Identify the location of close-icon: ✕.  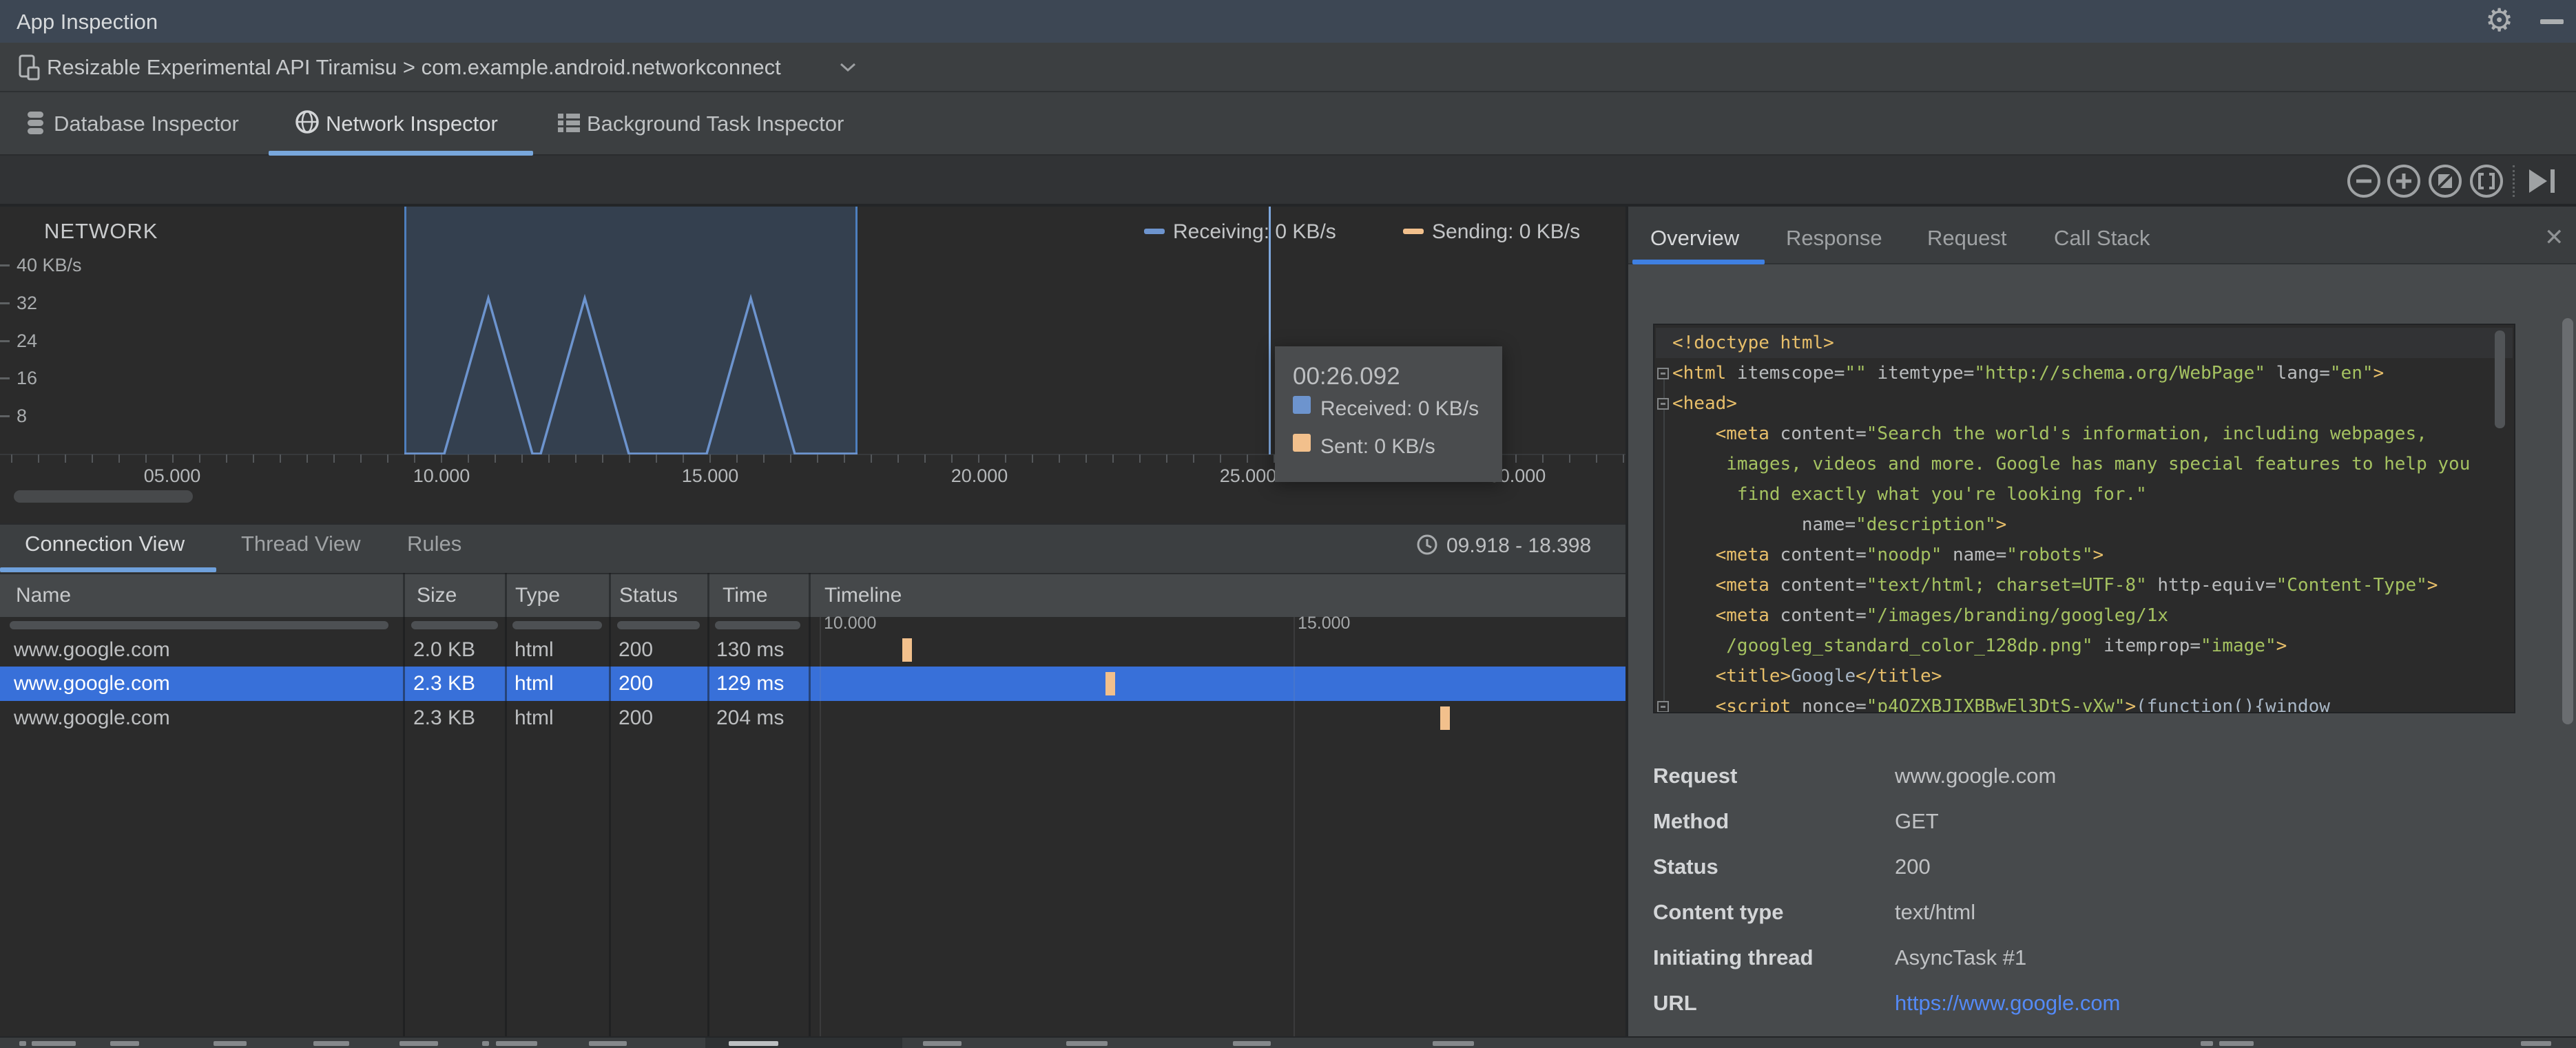
(2554, 237).